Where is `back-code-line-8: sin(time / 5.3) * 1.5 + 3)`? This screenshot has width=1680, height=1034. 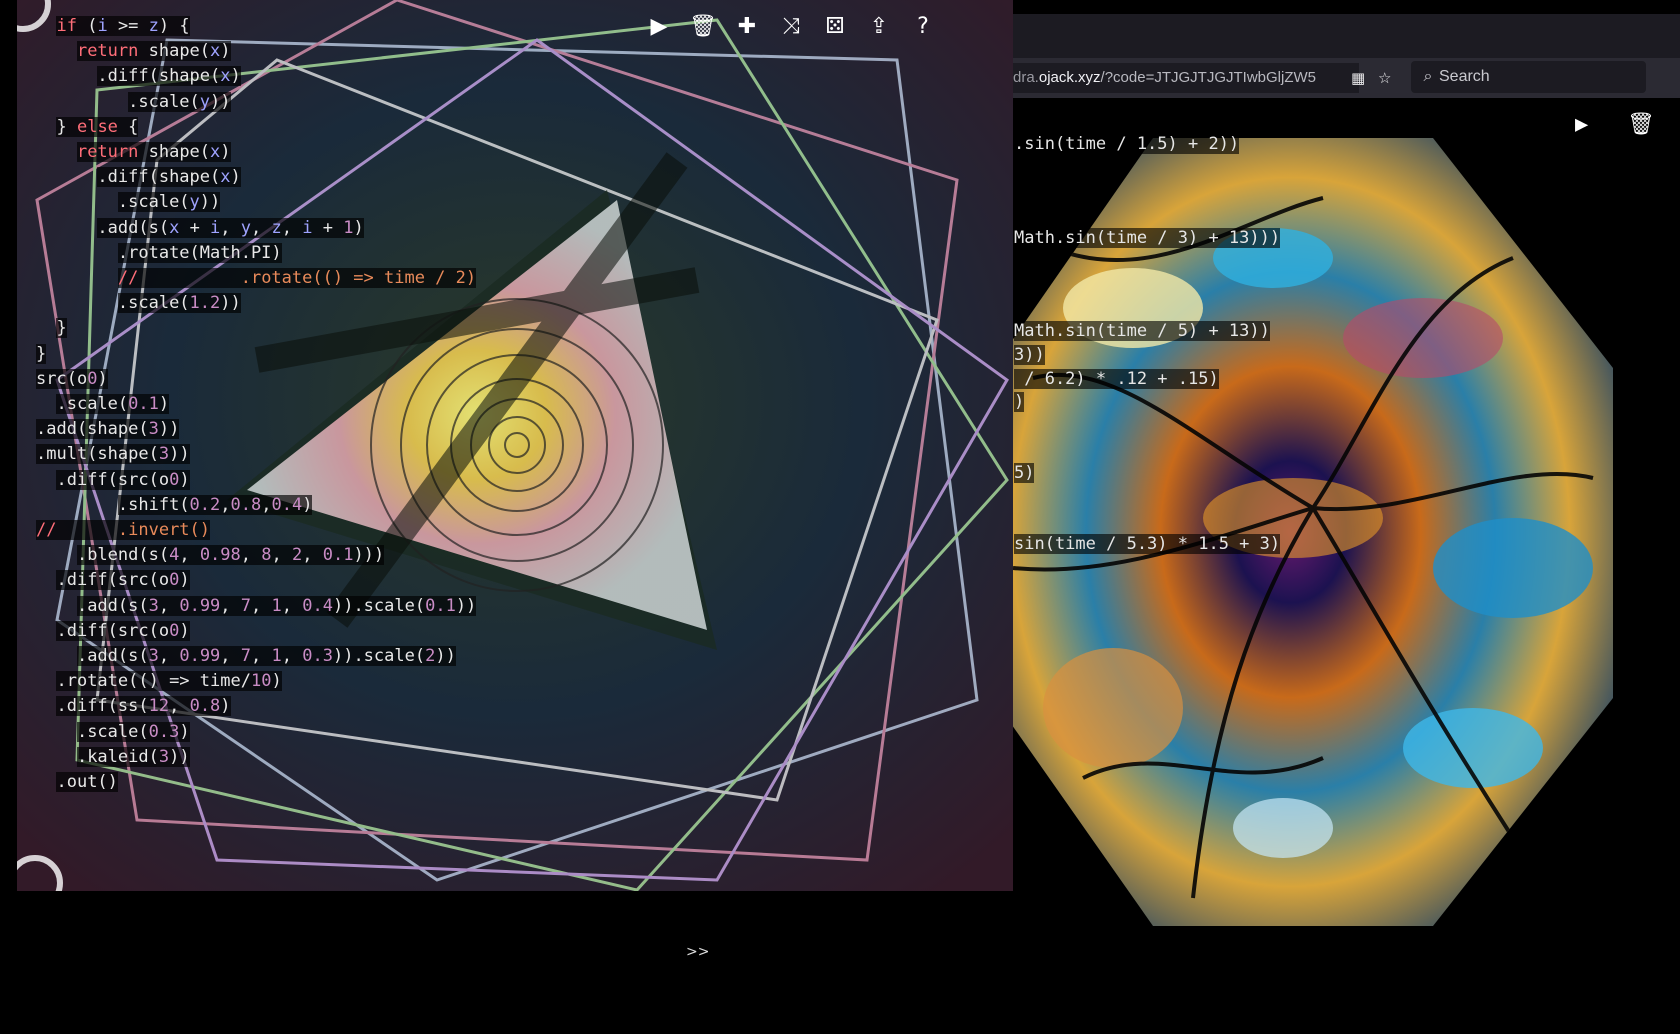 back-code-line-8: sin(time / 5.3) * 1.5 + 3) is located at coordinates (1147, 544).